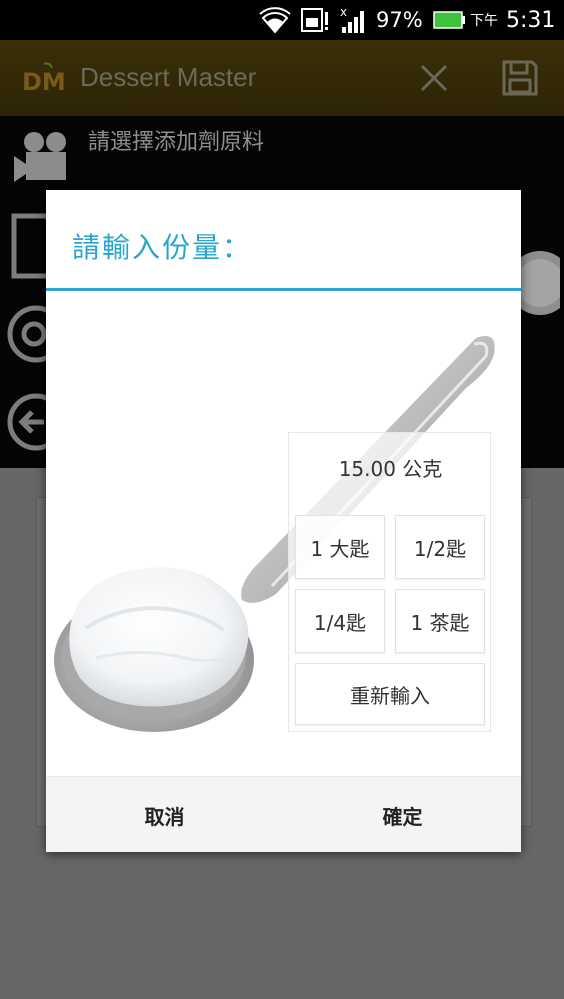 The height and width of the screenshot is (999, 564). I want to click on amount-display: 15.00 公克, so click(390, 469).